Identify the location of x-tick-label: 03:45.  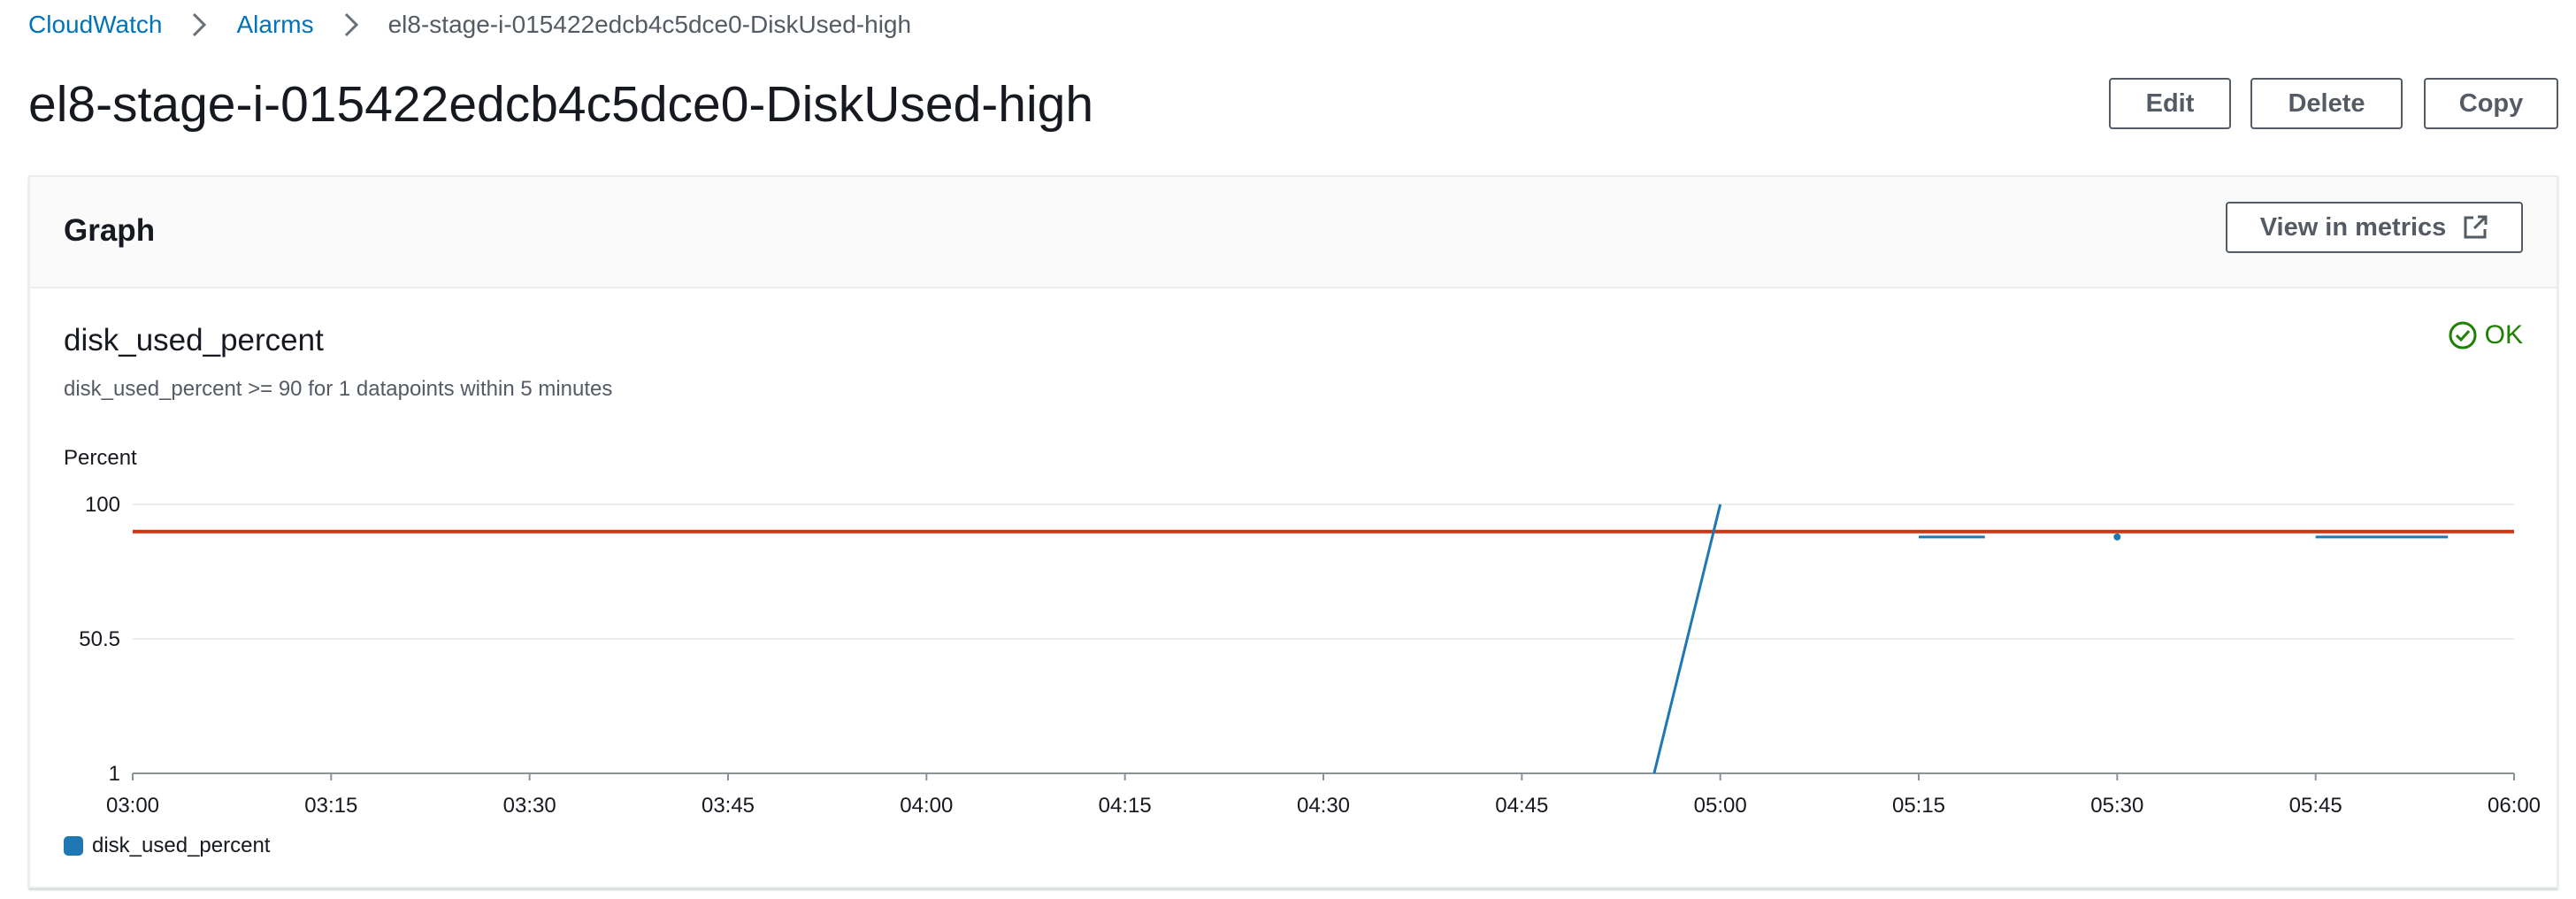
(728, 806).